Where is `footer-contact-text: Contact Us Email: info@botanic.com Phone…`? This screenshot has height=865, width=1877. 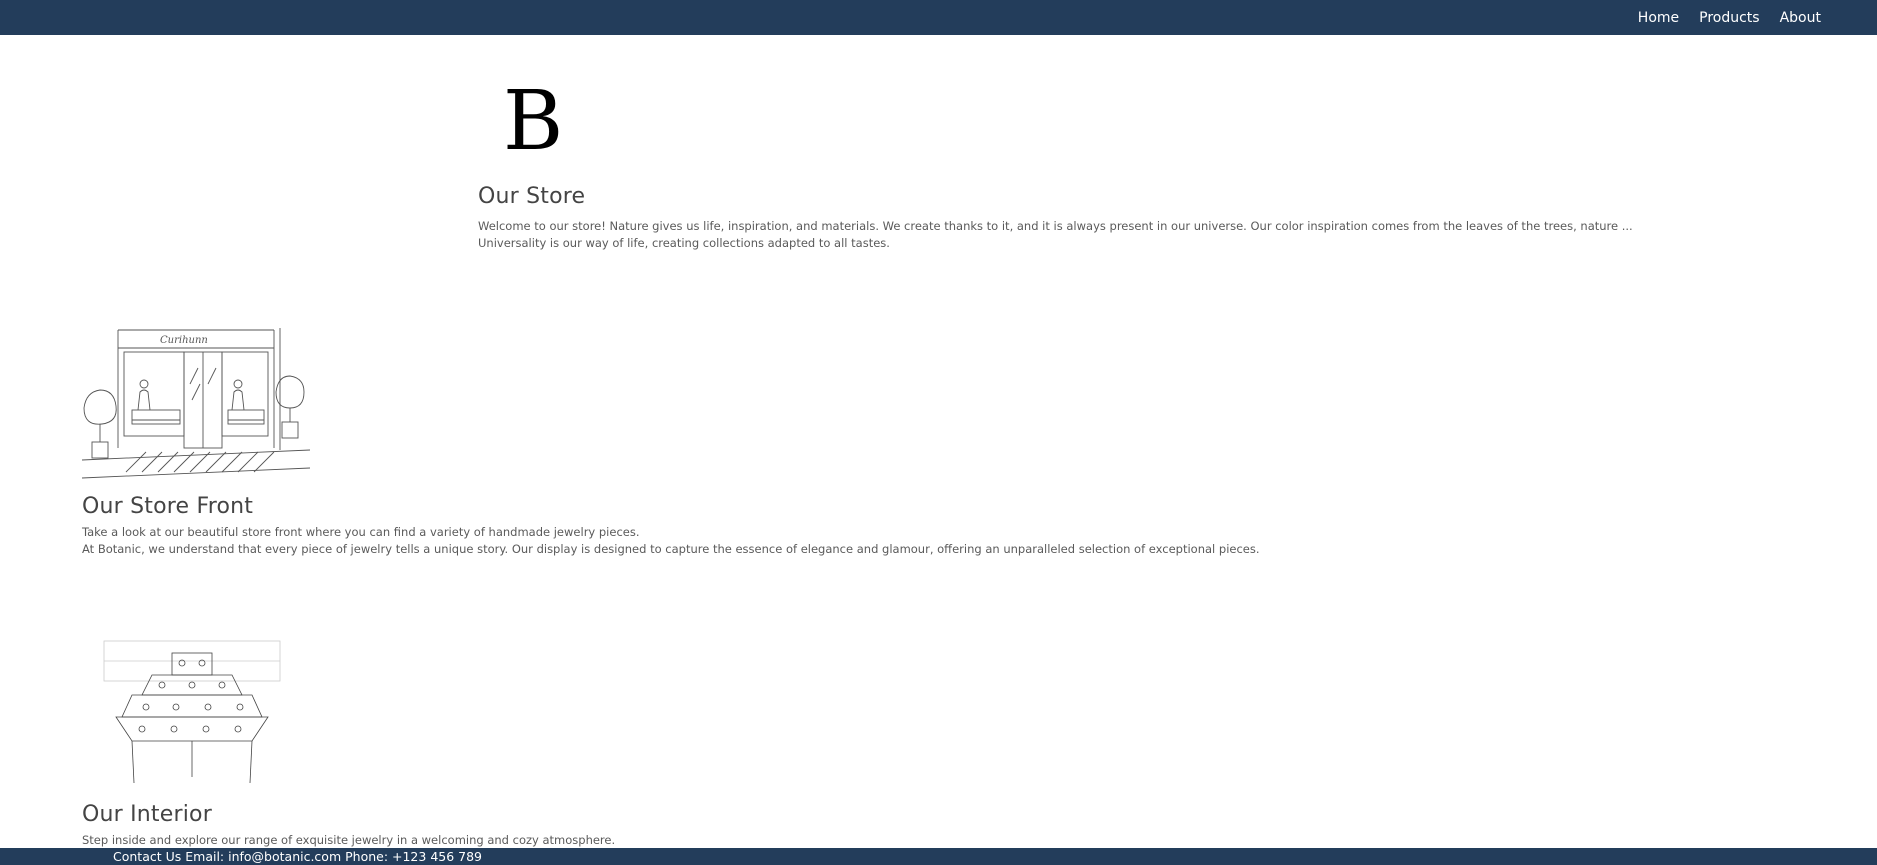 footer-contact-text: Contact Us Email: info@botanic.com Phone… is located at coordinates (298, 856).